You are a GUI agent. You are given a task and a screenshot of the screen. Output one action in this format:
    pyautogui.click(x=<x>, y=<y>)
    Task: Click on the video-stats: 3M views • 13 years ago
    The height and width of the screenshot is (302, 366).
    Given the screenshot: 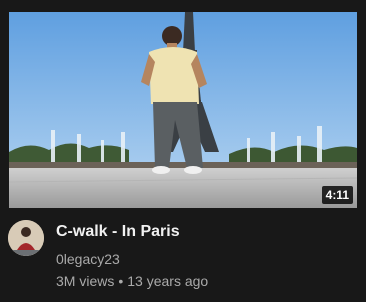 What is the action you would take?
    pyautogui.click(x=204, y=281)
    